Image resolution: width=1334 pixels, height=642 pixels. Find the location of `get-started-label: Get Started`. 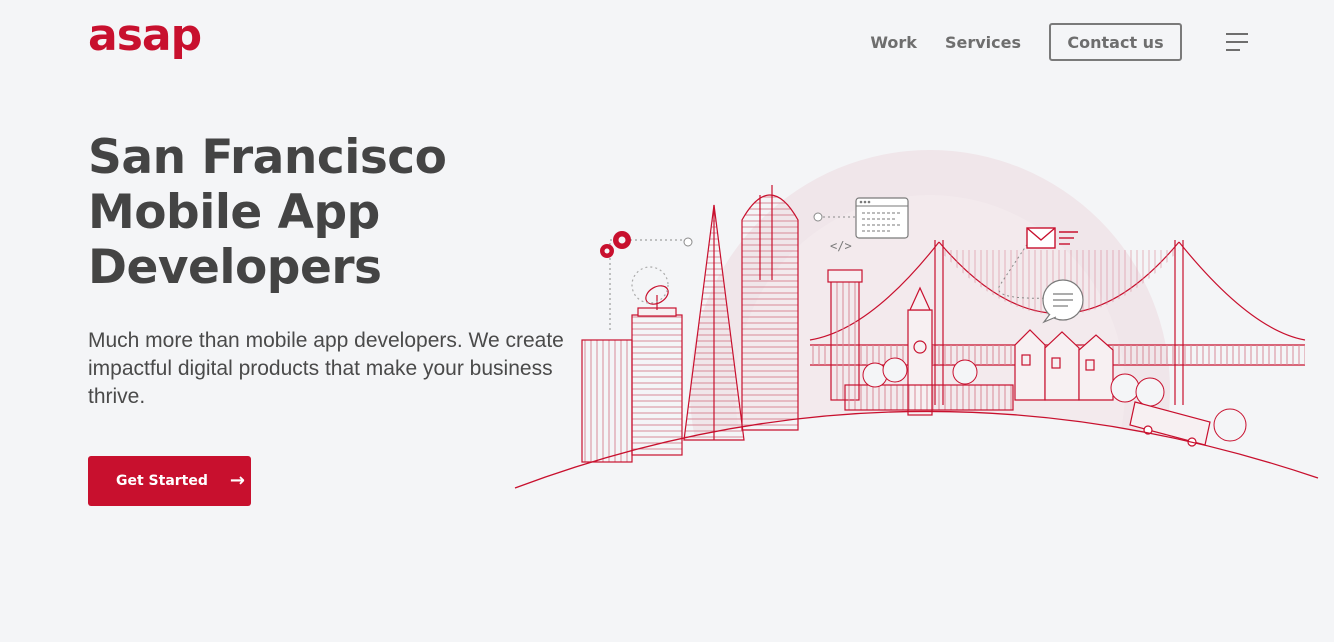

get-started-label: Get Started is located at coordinates (162, 481).